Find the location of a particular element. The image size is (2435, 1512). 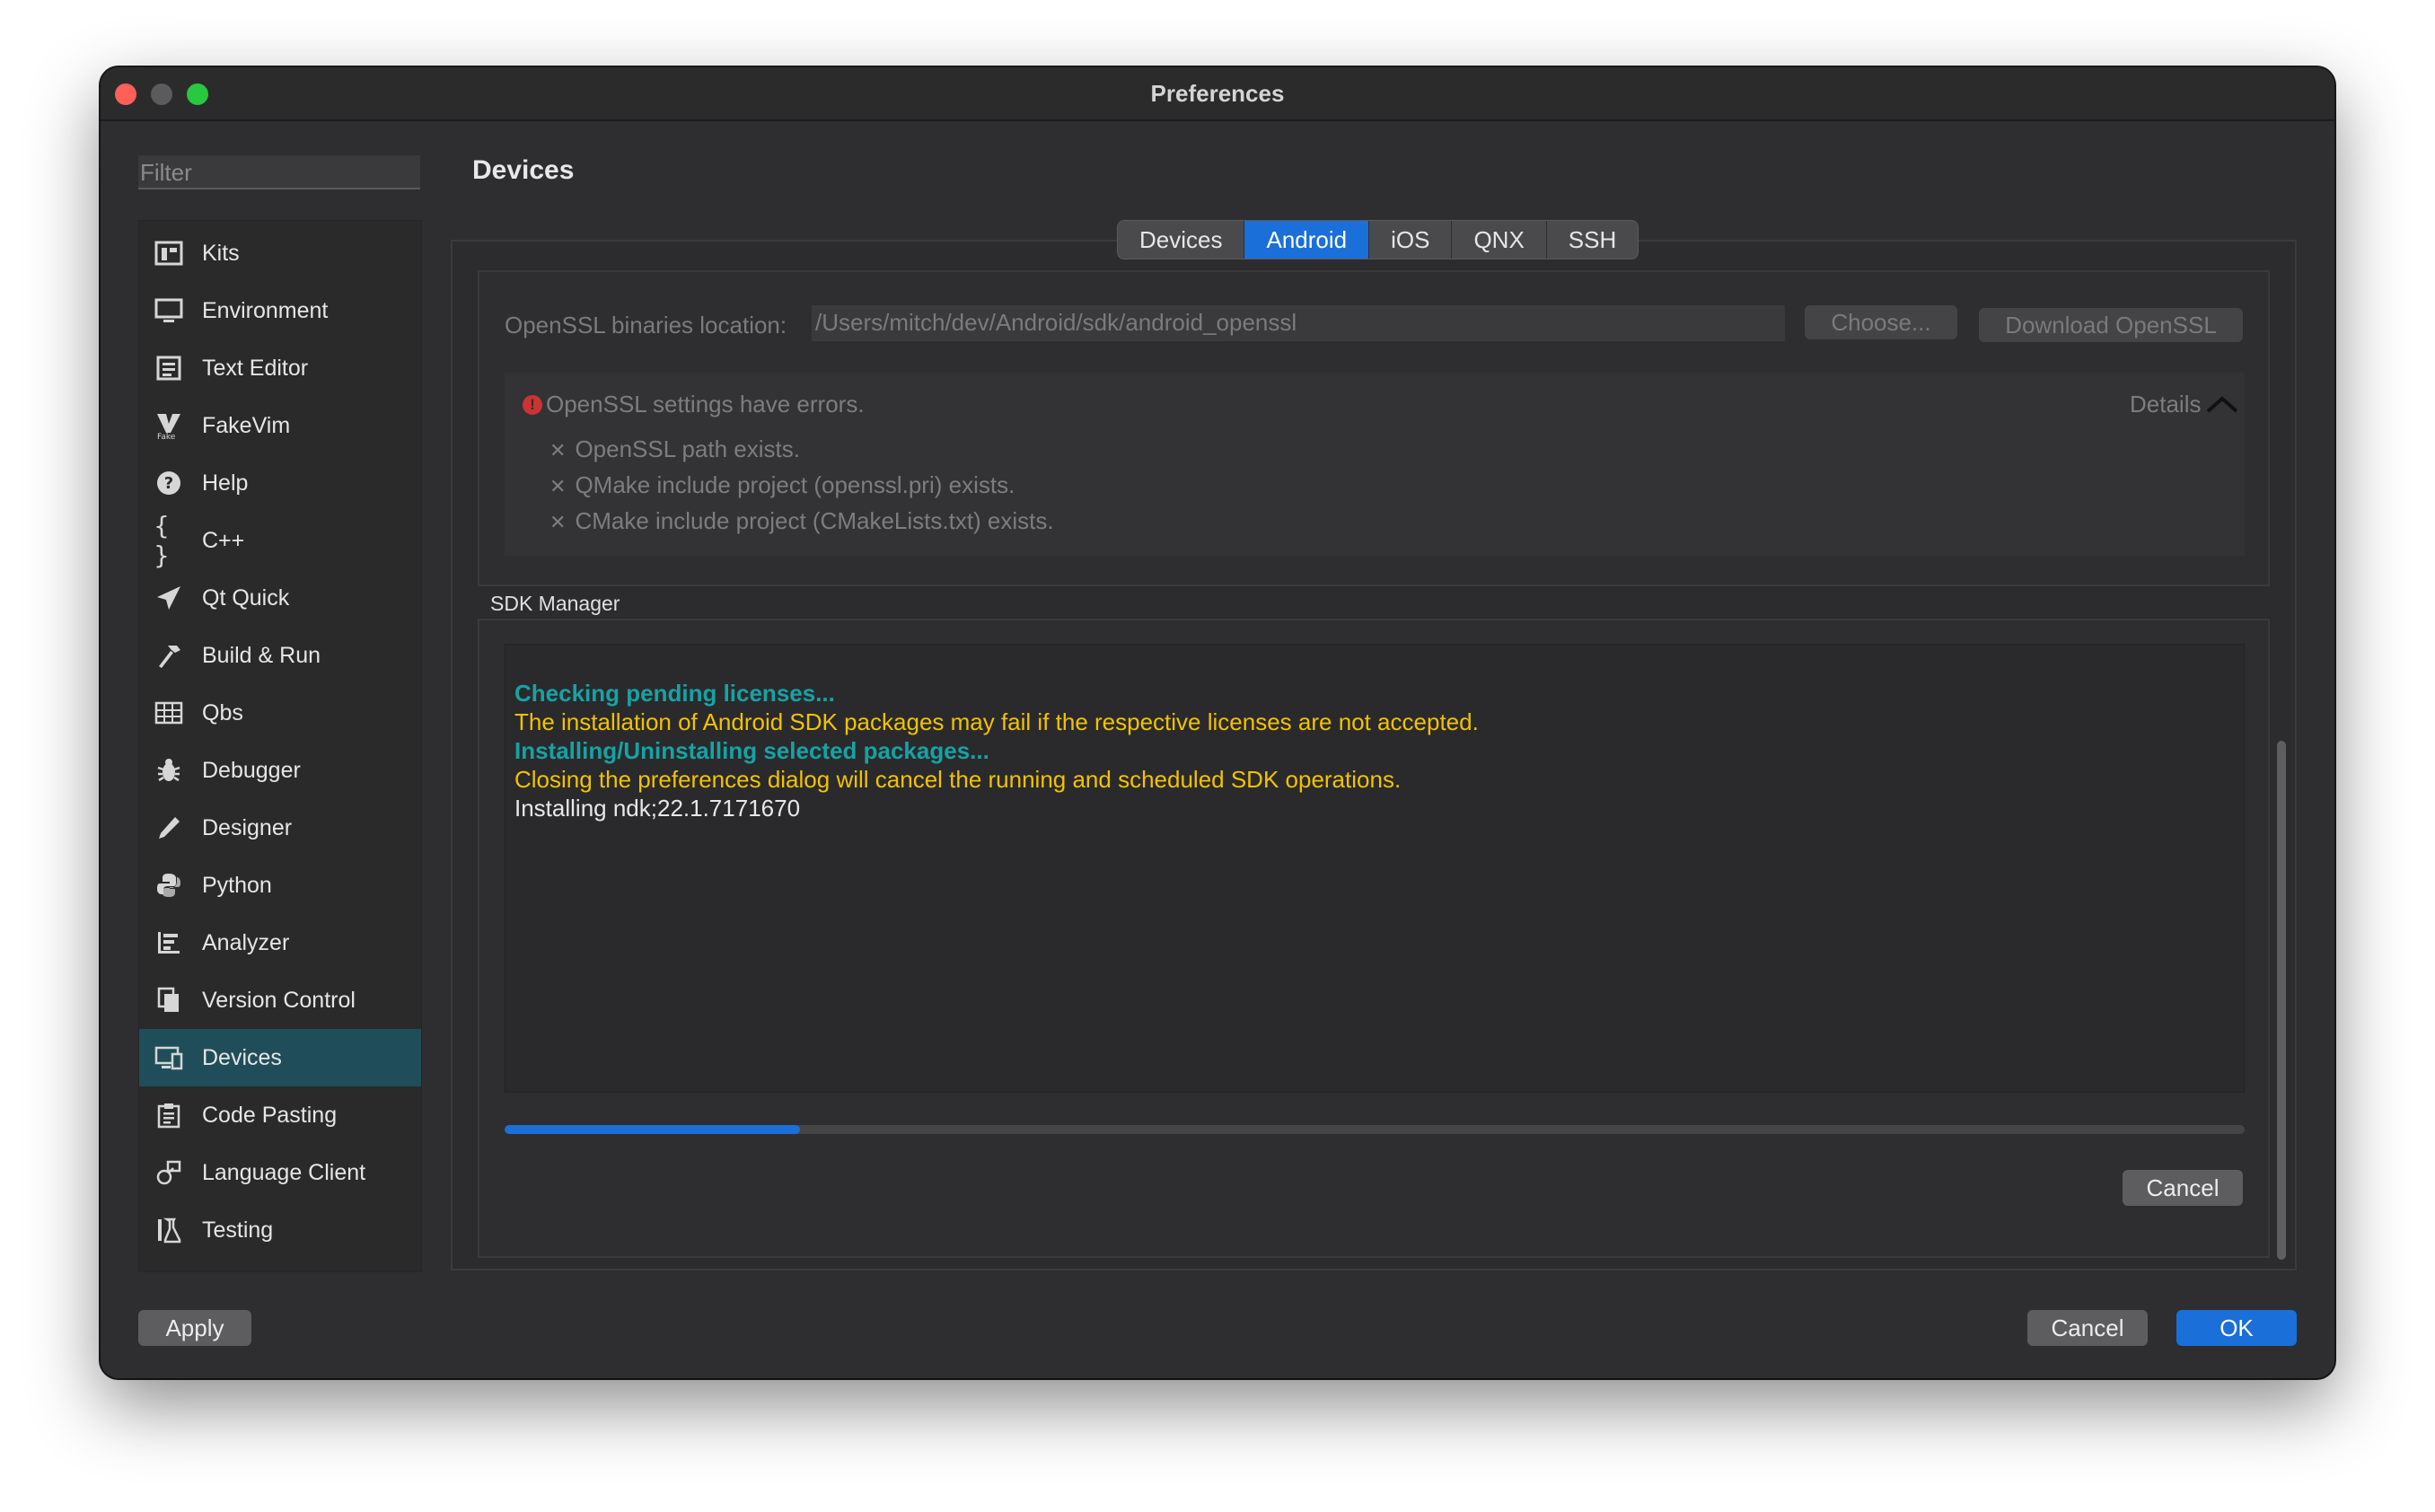

bug-icon is located at coordinates (169, 770).